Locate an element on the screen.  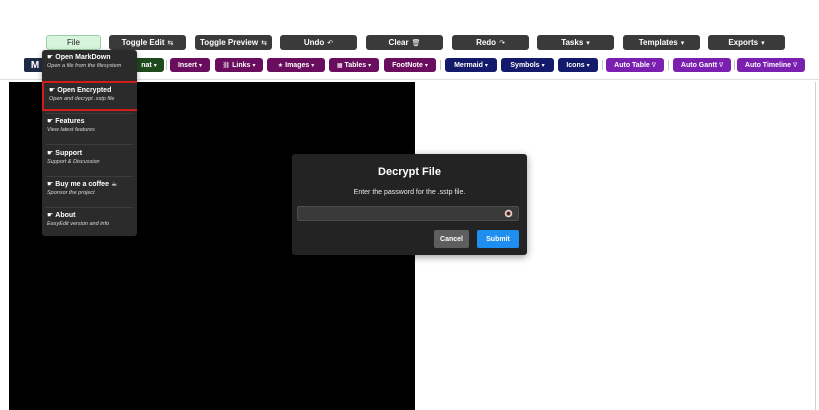
file-button: File is located at coordinates (73, 42).